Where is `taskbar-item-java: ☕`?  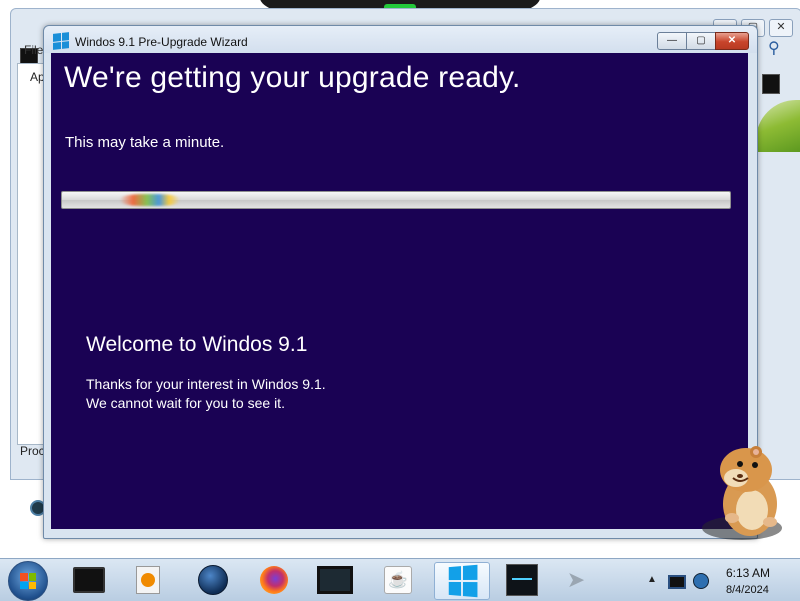 taskbar-item-java: ☕ is located at coordinates (398, 580).